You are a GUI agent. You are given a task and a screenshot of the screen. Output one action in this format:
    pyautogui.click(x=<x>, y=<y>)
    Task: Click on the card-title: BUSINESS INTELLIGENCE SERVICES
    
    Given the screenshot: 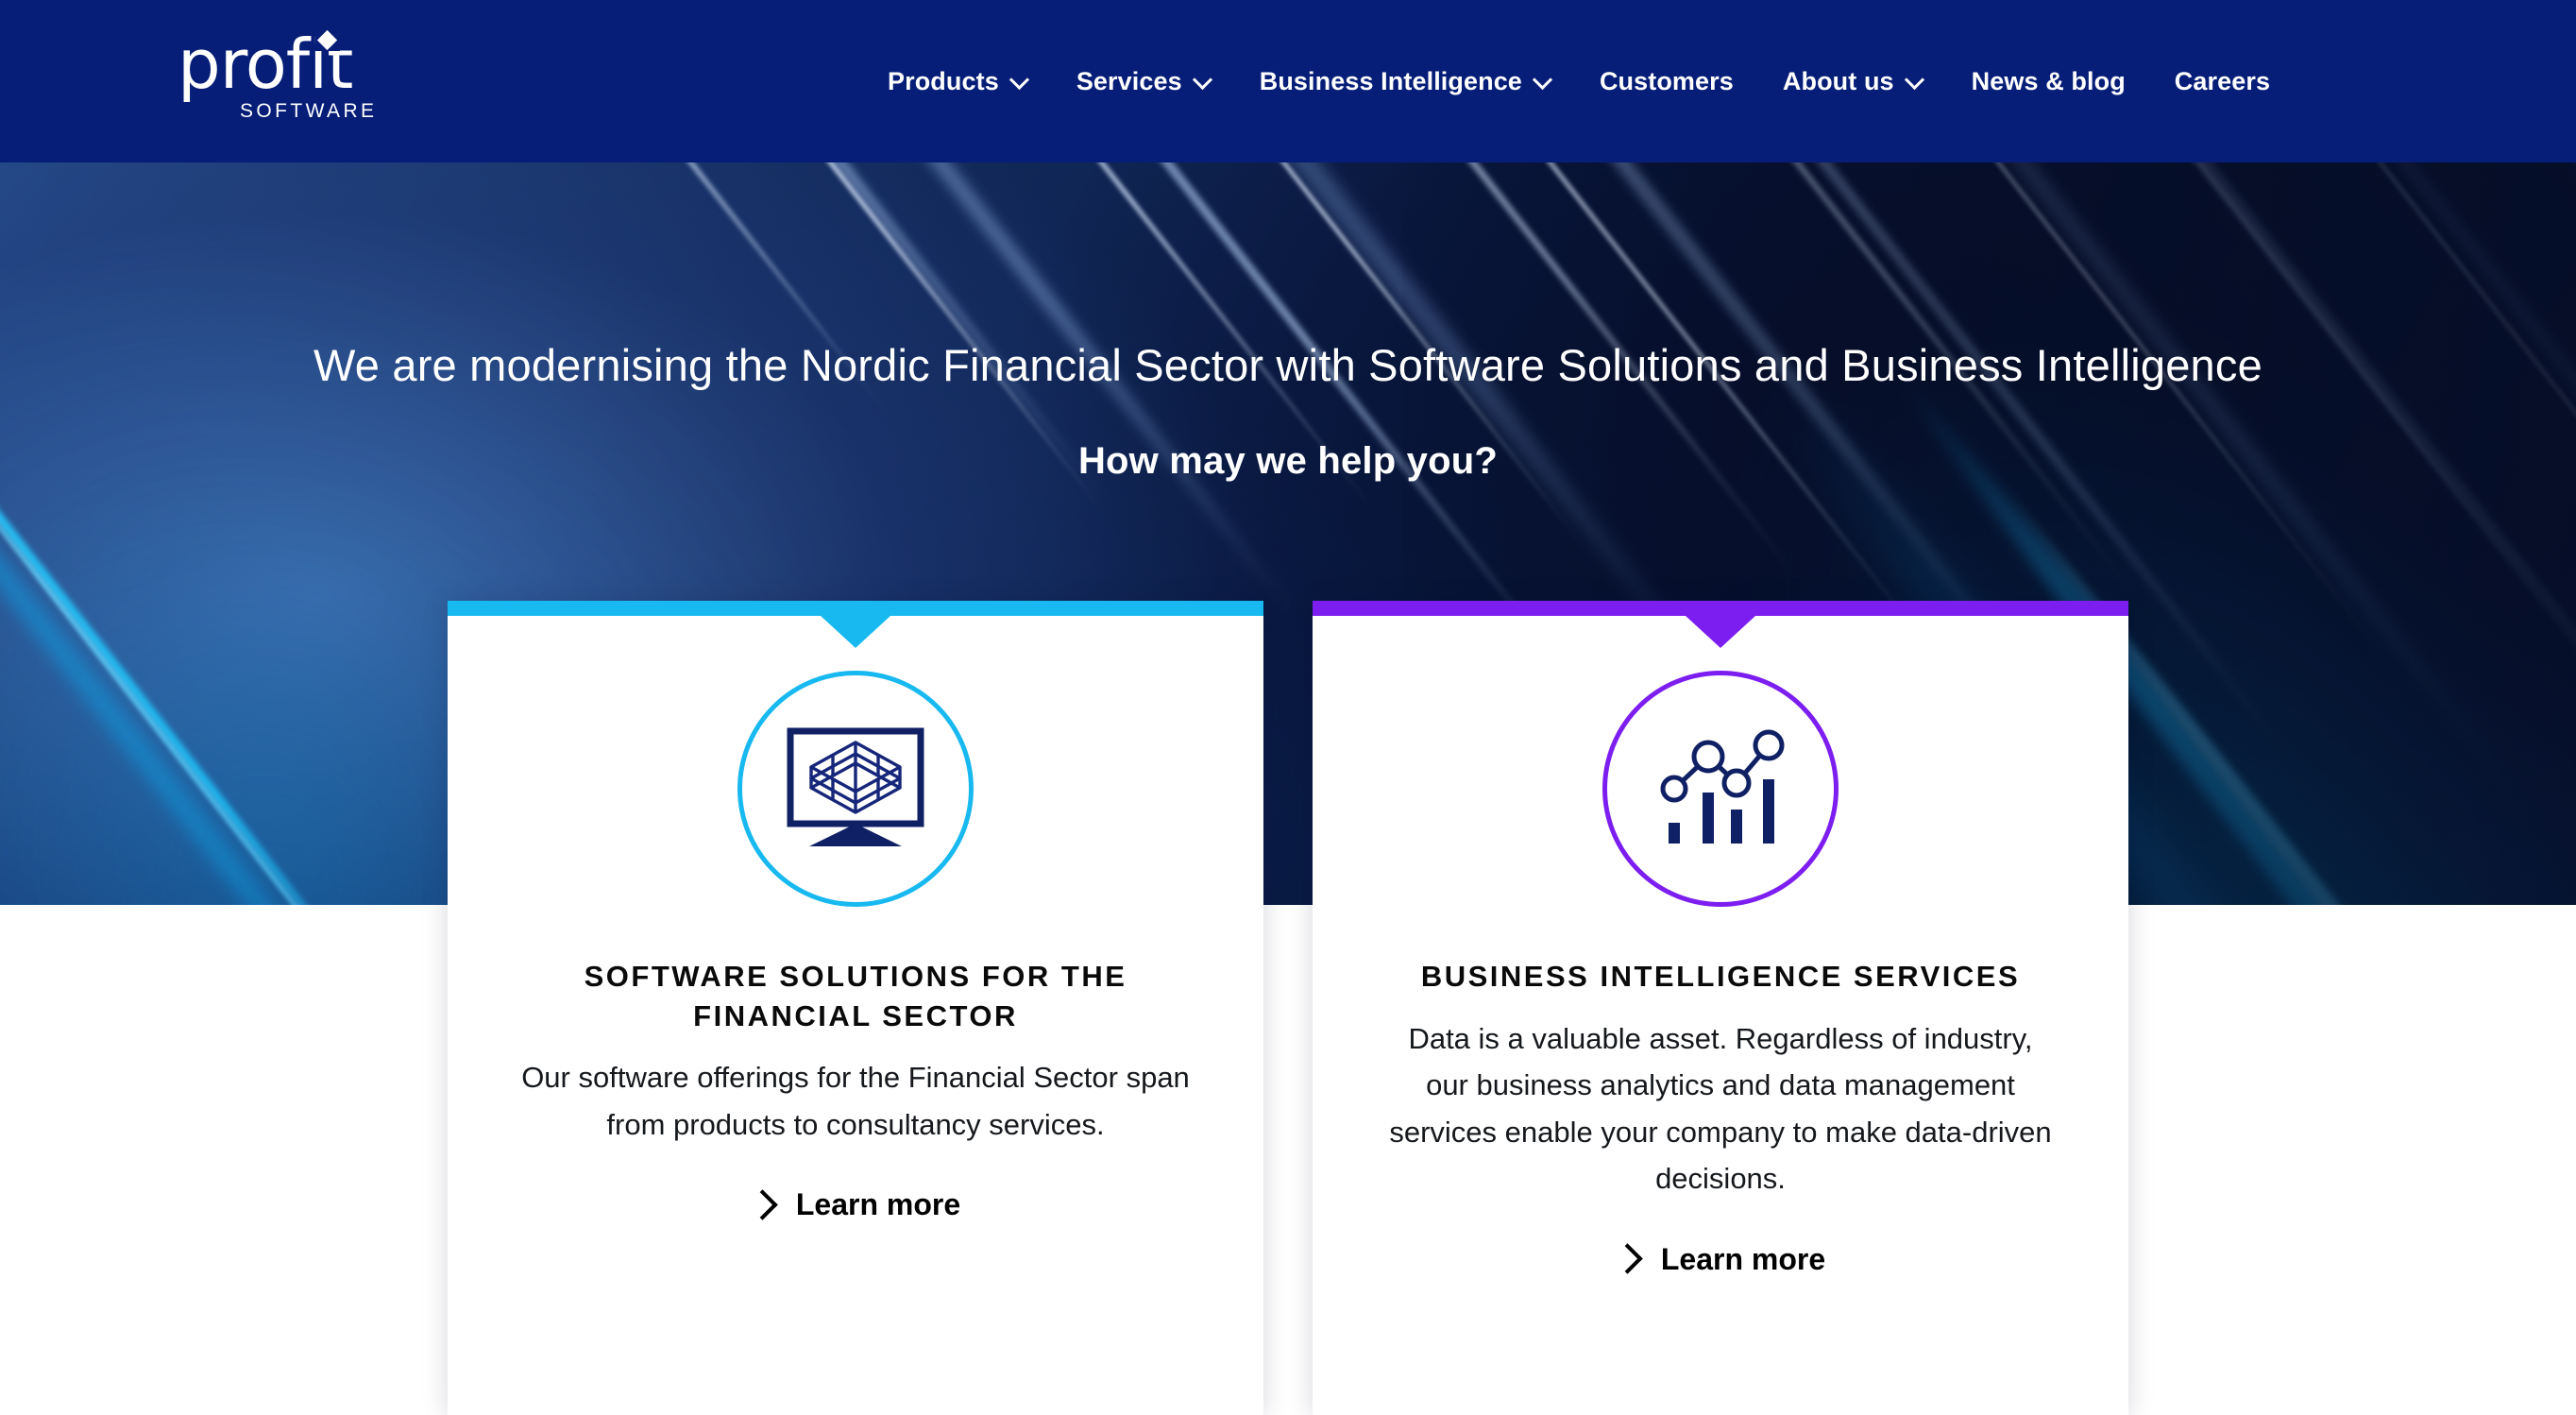 What is the action you would take?
    pyautogui.click(x=1720, y=977)
    